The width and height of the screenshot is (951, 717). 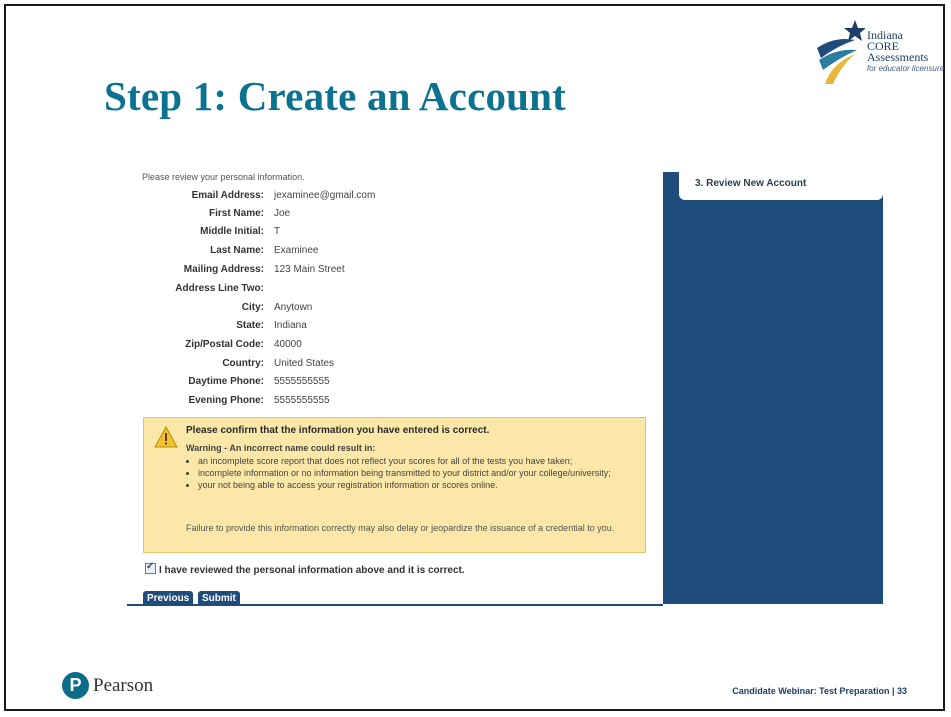 I want to click on logo-line-4: for educator licensure, so click(x=905, y=68).